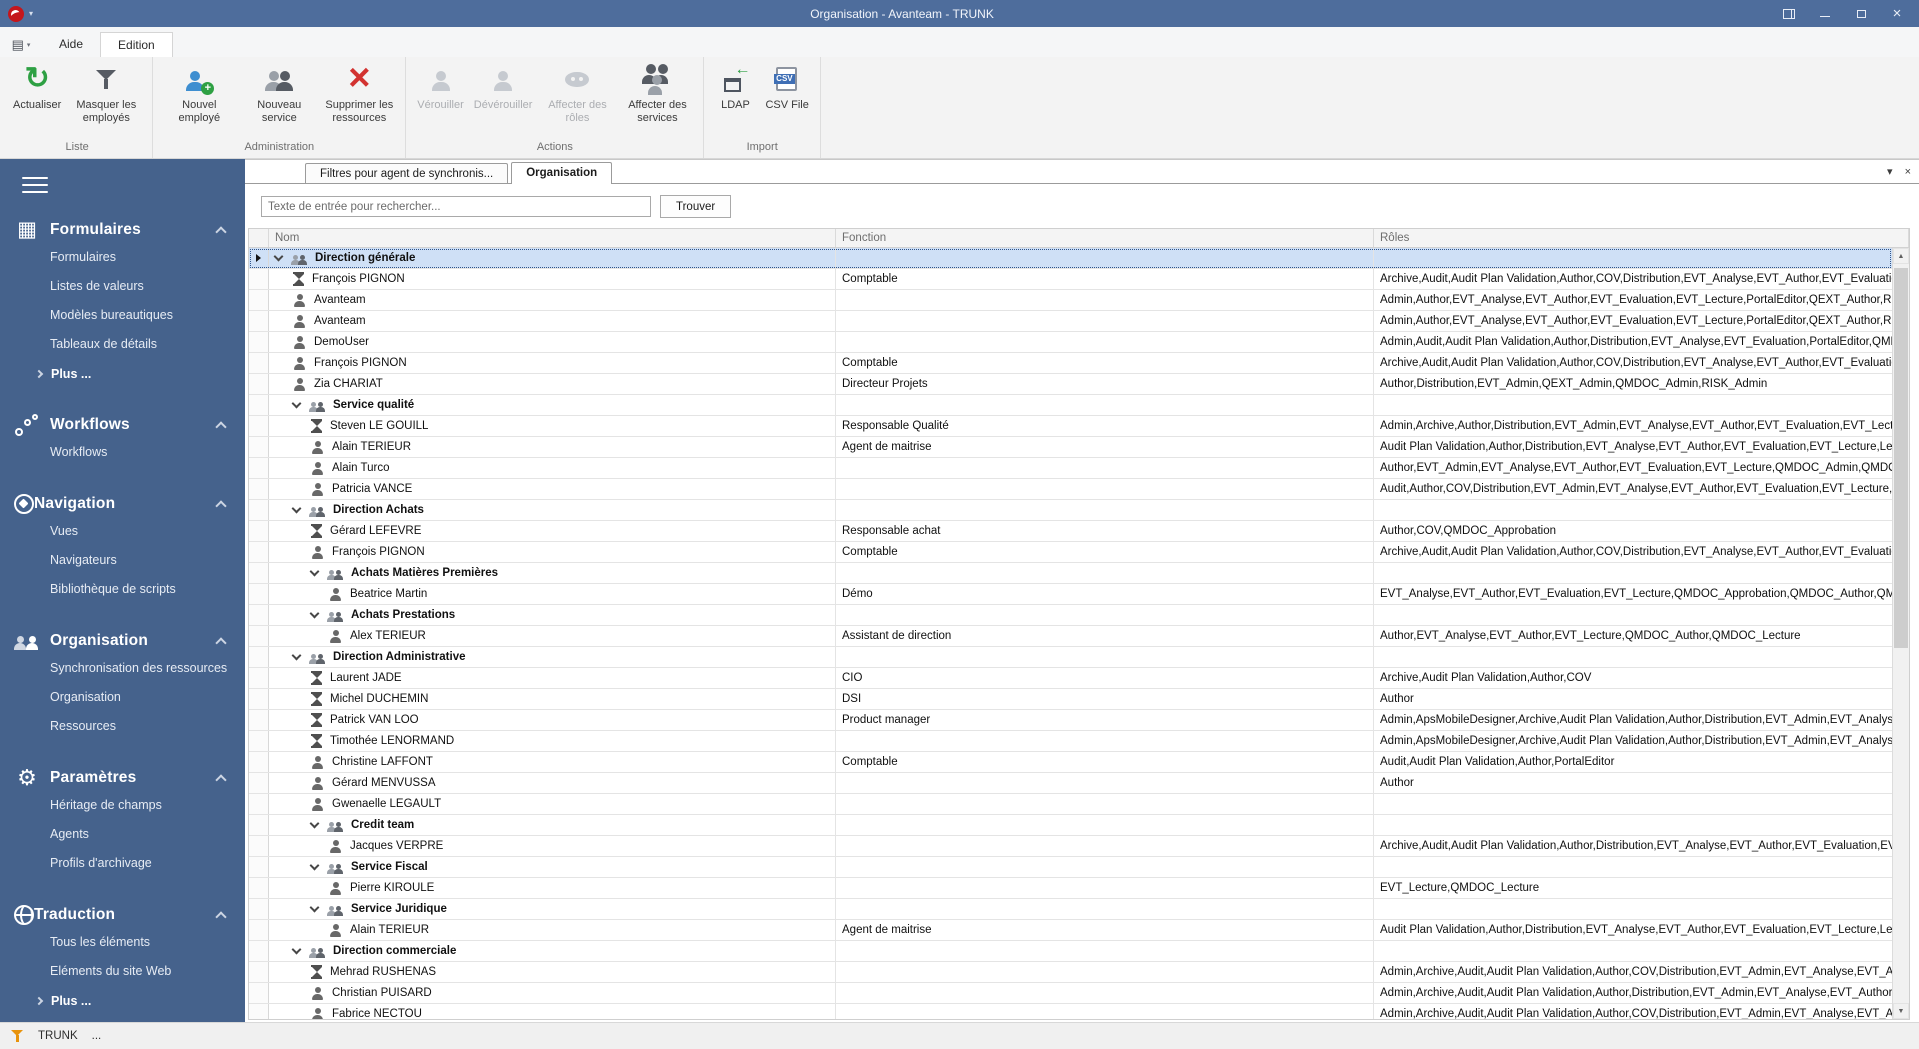 This screenshot has height=1049, width=1919. I want to click on new-employee-button: + Nouvel employé, so click(199, 95).